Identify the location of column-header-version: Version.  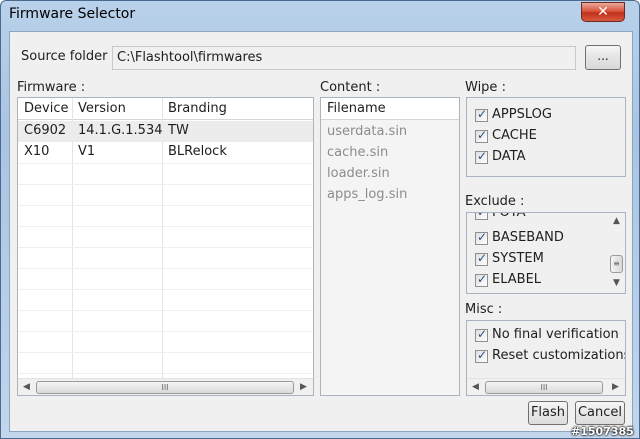
(102, 108).